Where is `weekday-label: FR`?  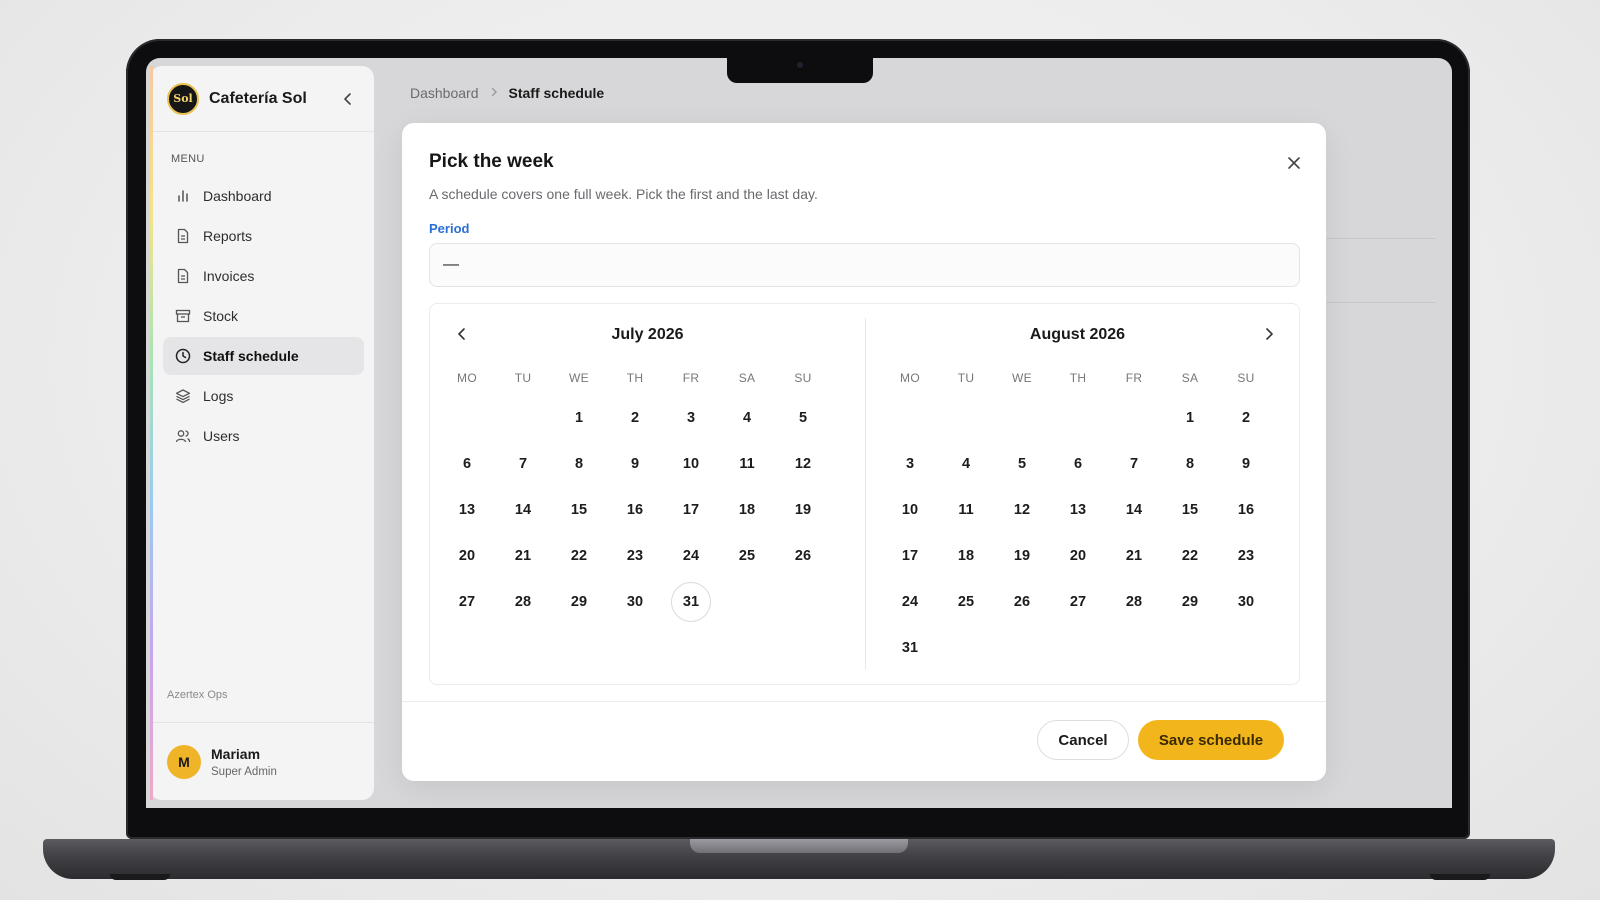 weekday-label: FR is located at coordinates (1134, 378).